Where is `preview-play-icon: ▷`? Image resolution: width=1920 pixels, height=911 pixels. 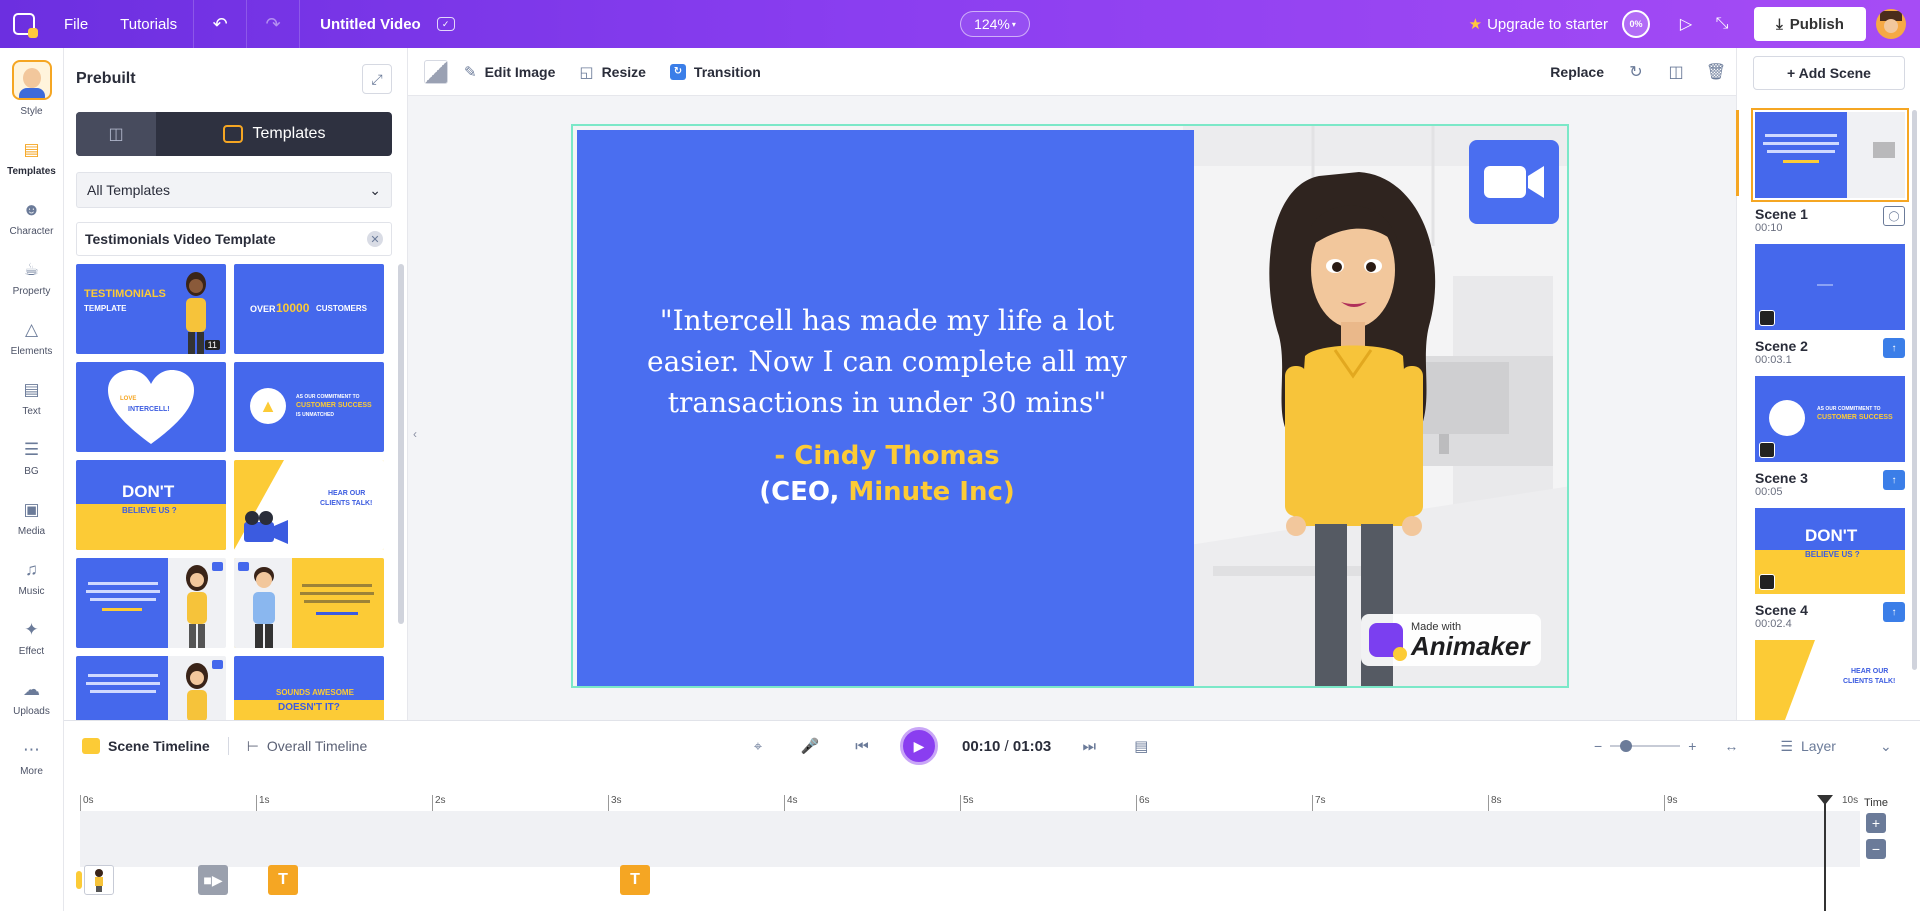 preview-play-icon: ▷ is located at coordinates (1686, 24).